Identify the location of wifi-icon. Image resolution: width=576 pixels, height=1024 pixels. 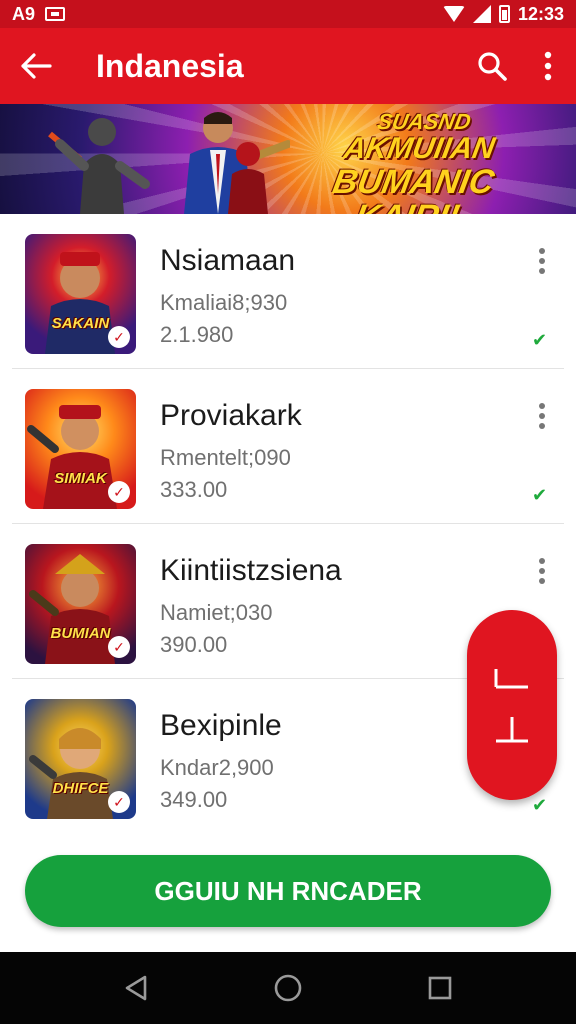
(453, 14).